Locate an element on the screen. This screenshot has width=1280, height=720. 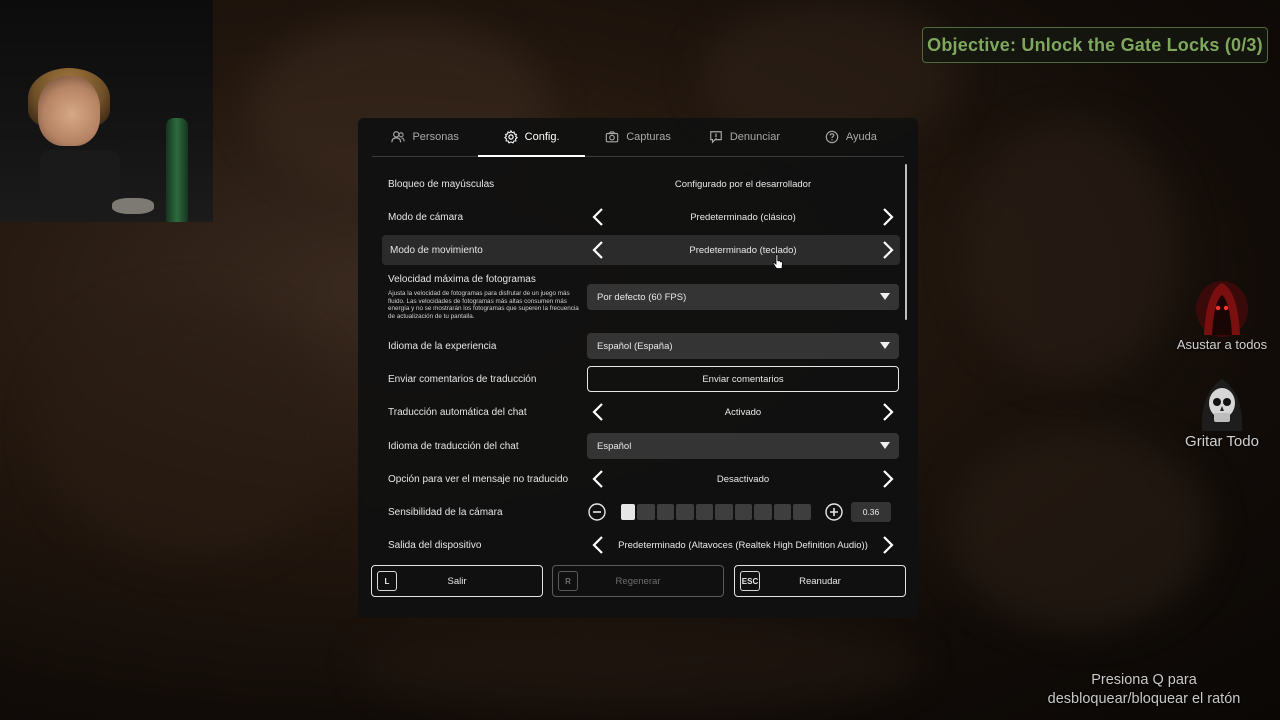
setting-chat-auto-translate: Traducción automática del chat Activado is located at coordinates (640, 412).